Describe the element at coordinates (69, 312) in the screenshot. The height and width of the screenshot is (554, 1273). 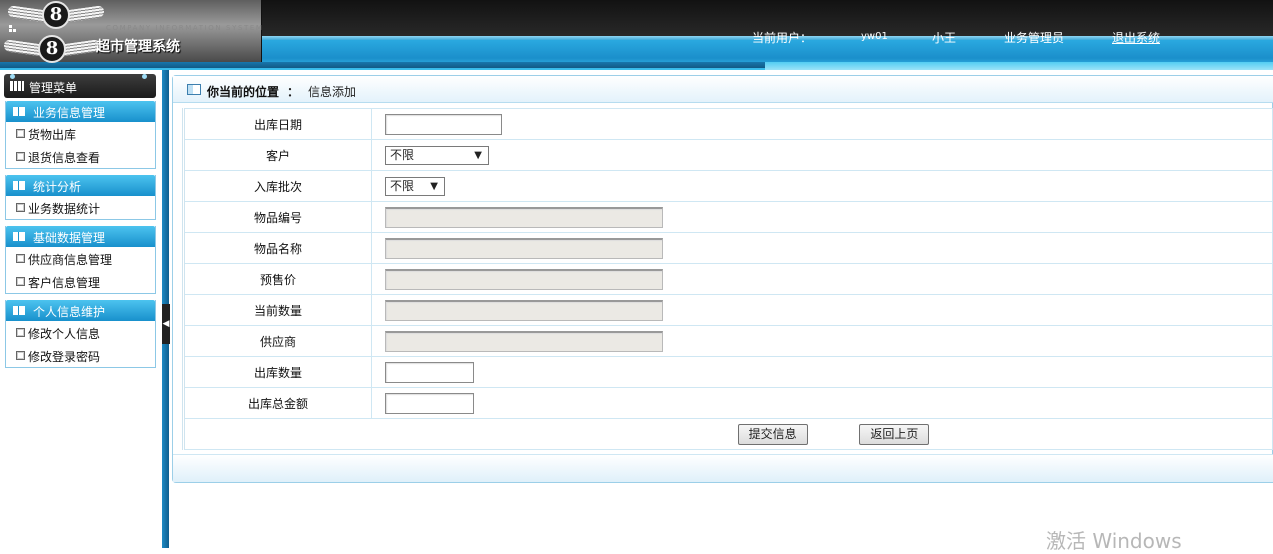
I see `menu-group-title: 个人信息维护` at that location.